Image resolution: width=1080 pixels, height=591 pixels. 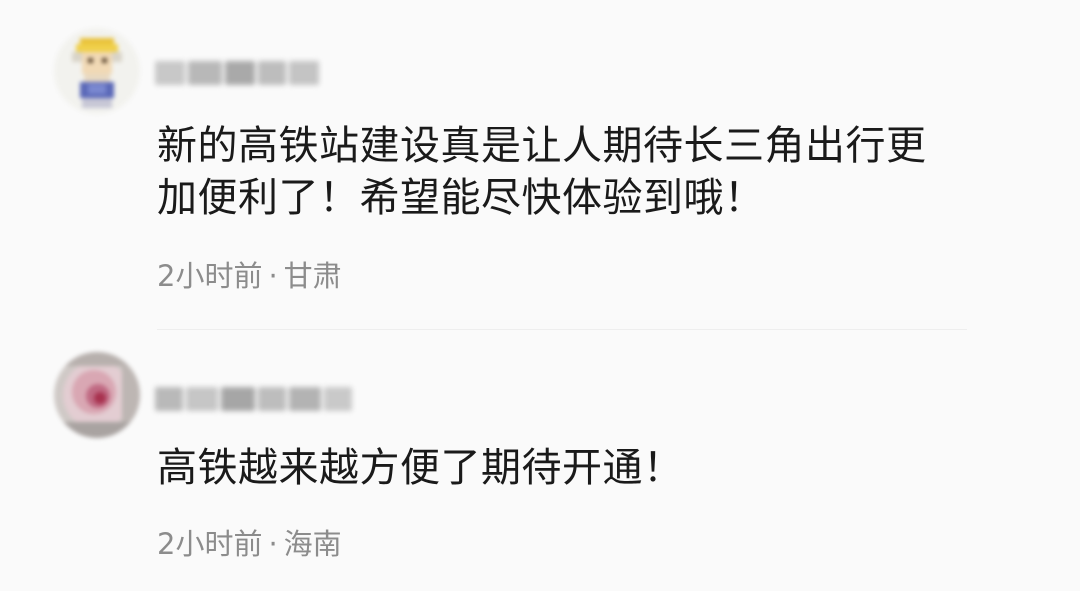 I want to click on comment-text: 高铁越来越方便了期待开通！, so click(x=420, y=468).